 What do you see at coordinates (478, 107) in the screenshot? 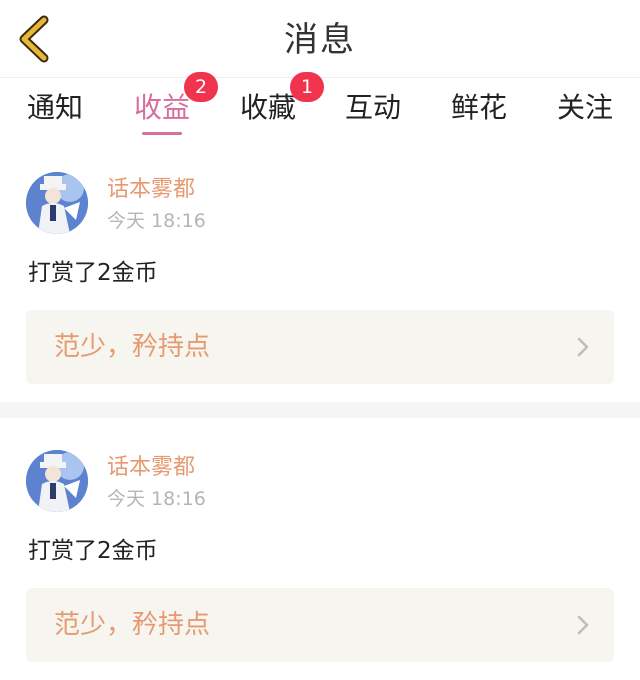
I see `tab-label: 鲜花` at bounding box center [478, 107].